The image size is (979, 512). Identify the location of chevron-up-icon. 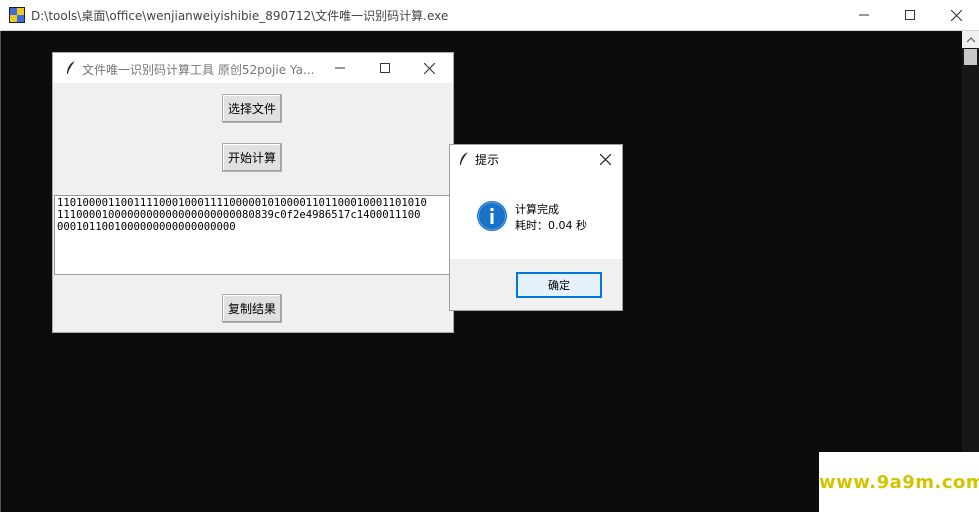
(970, 39).